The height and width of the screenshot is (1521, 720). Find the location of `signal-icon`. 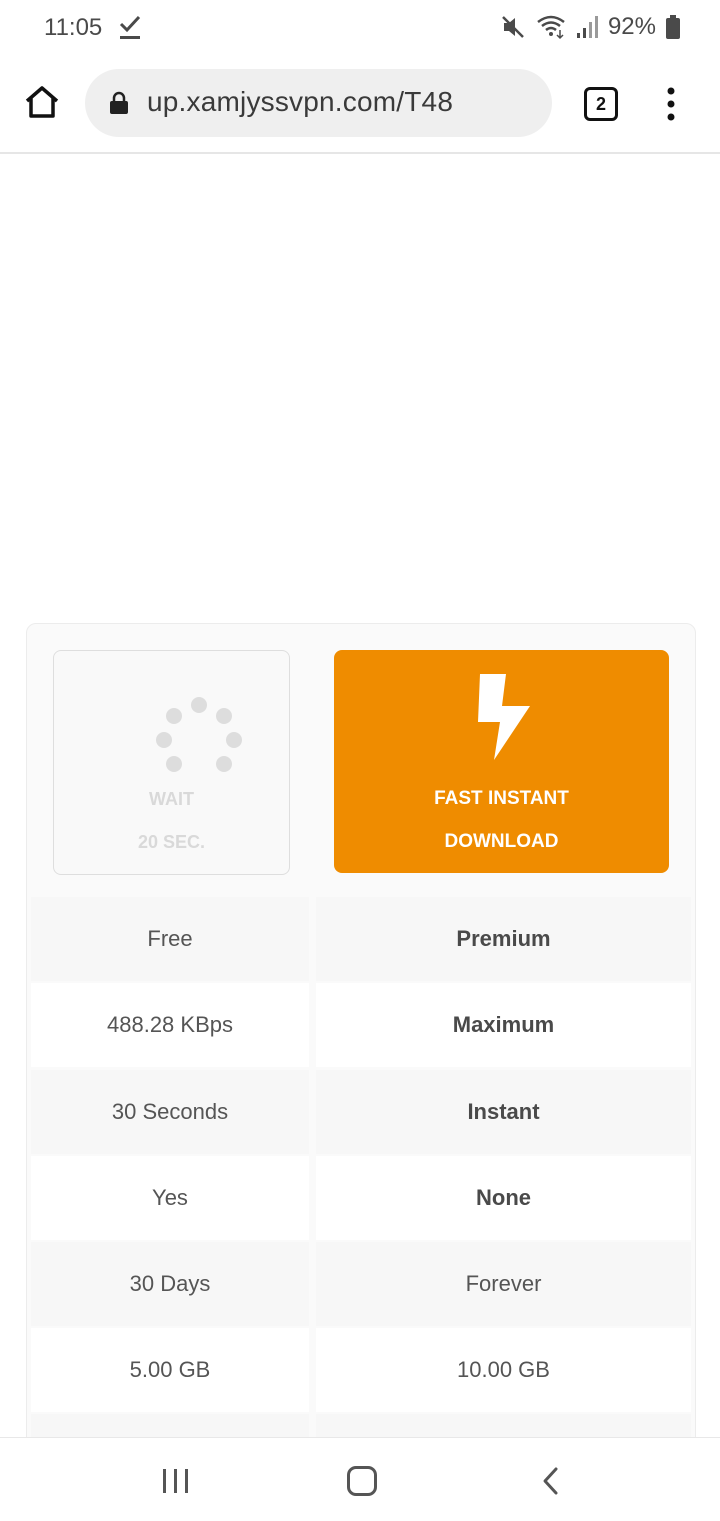

signal-icon is located at coordinates (587, 27).